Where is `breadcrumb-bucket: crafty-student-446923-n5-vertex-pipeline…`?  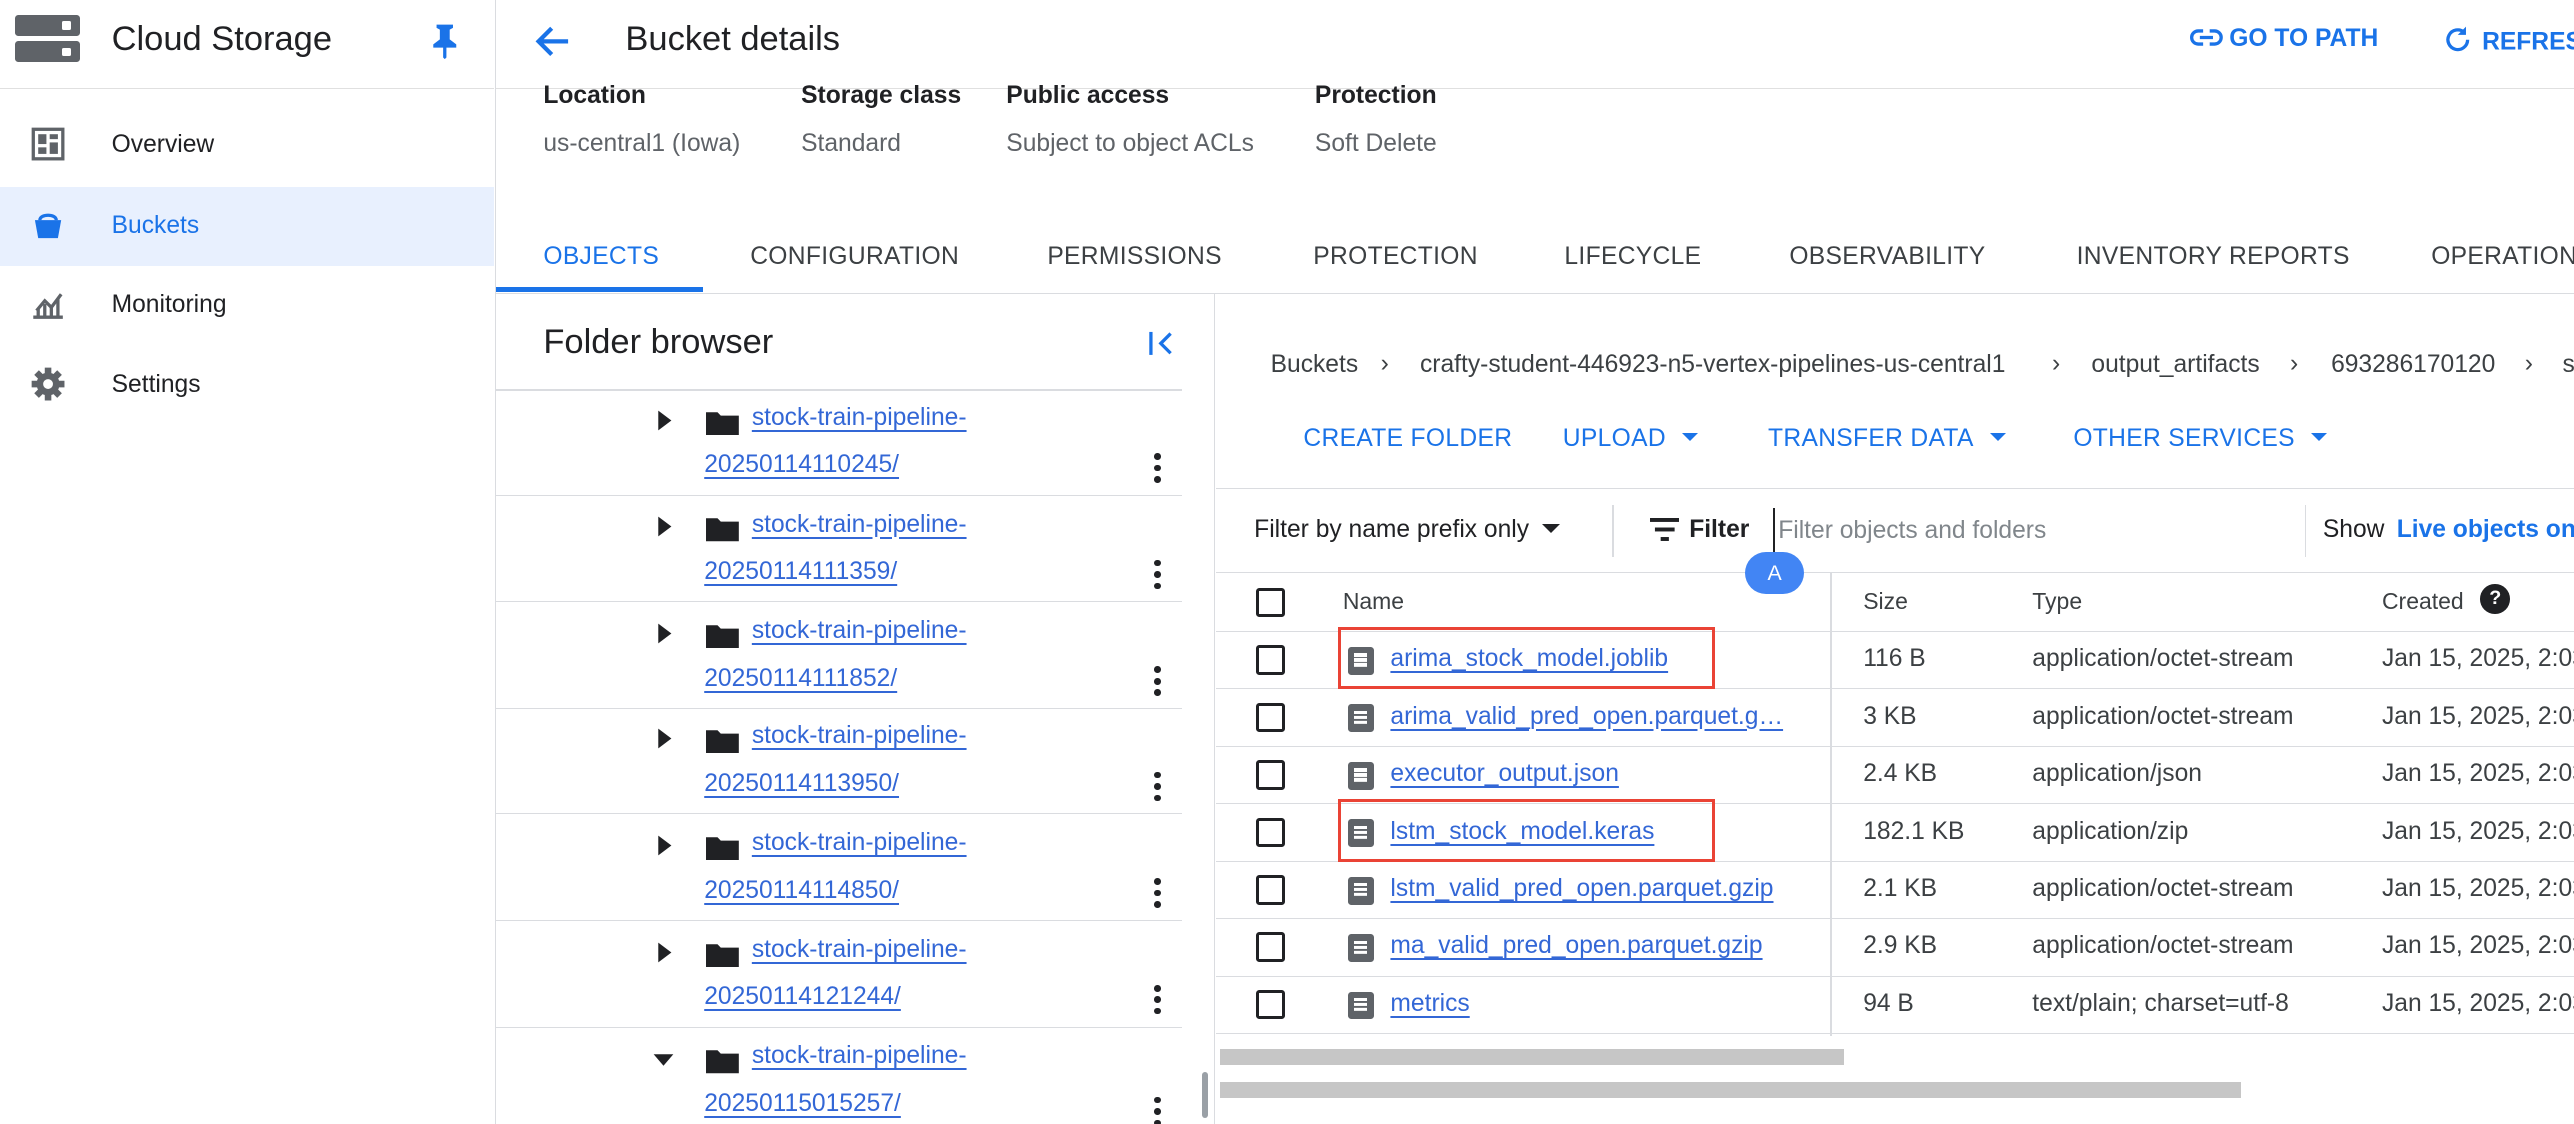 breadcrumb-bucket: crafty-student-446923-n5-vertex-pipeline… is located at coordinates (1712, 365).